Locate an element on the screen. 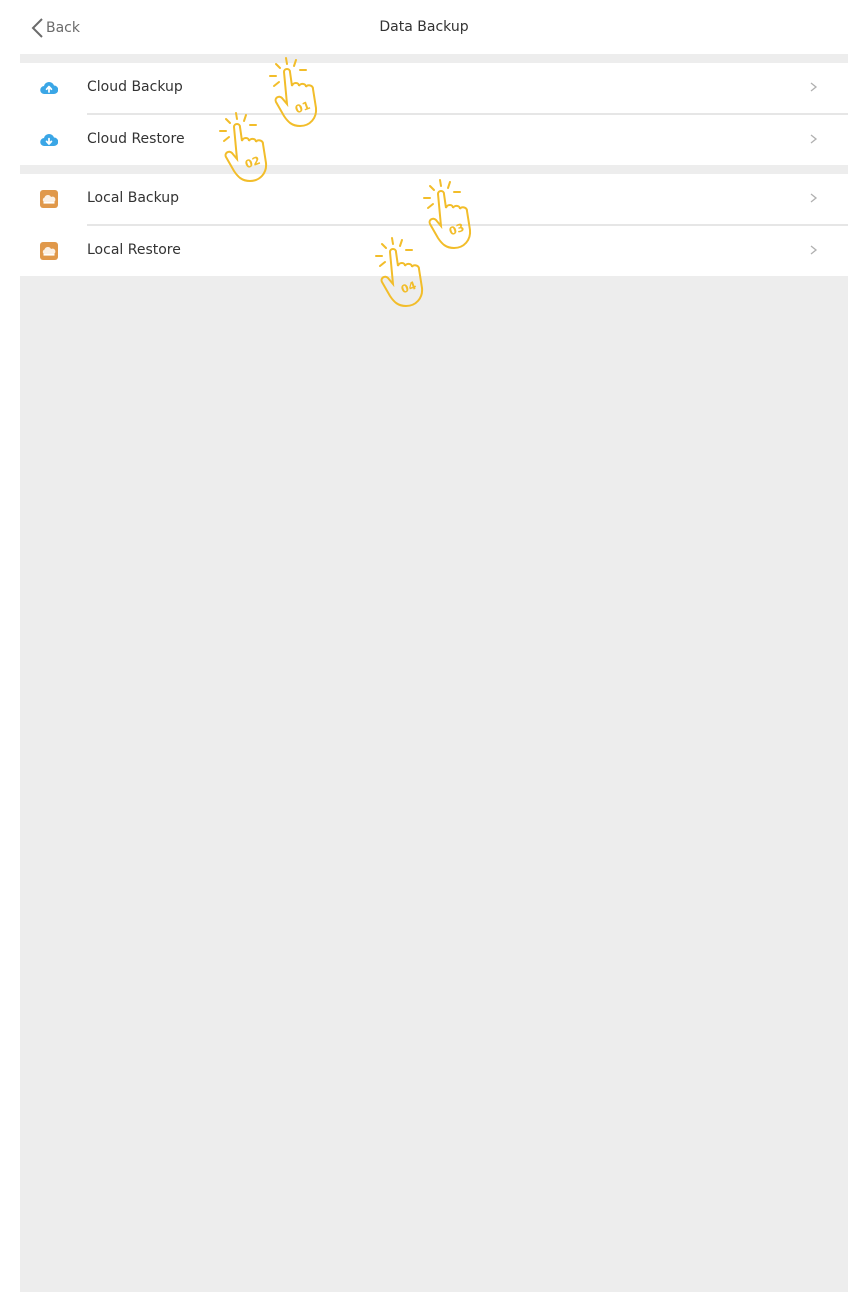 The width and height of the screenshot is (848, 1292). cloud-download-icon is located at coordinates (49, 140).